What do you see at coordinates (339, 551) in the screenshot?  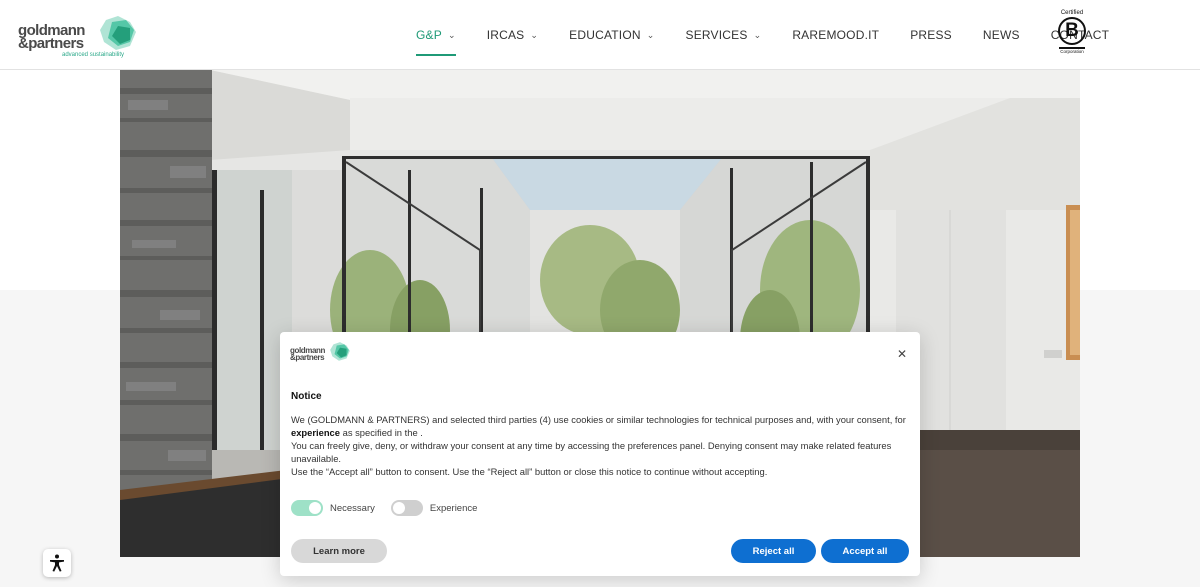 I see `learn-more-button: Learn more` at bounding box center [339, 551].